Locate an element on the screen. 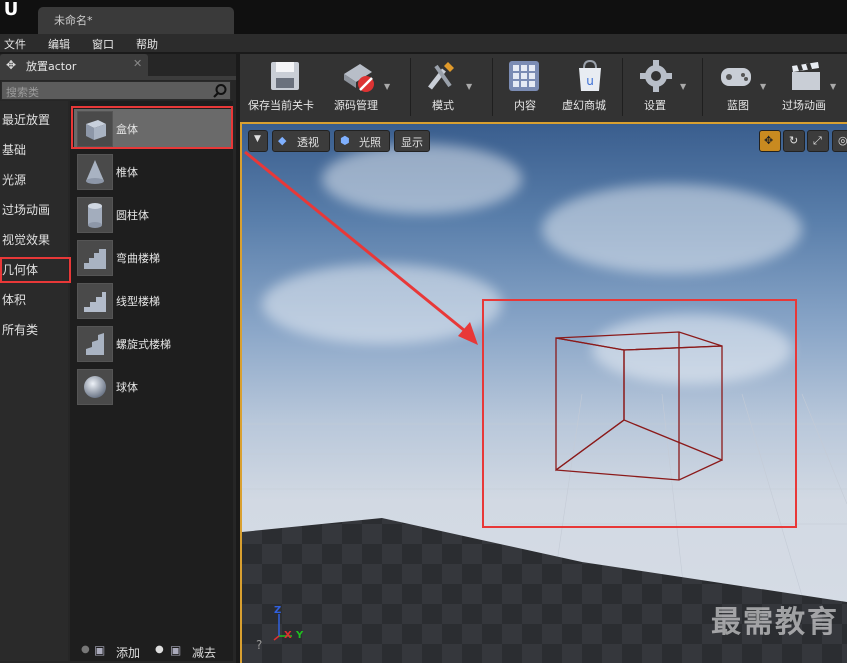 This screenshot has width=847, height=663. menu-edit: 编辑 is located at coordinates (59, 44).